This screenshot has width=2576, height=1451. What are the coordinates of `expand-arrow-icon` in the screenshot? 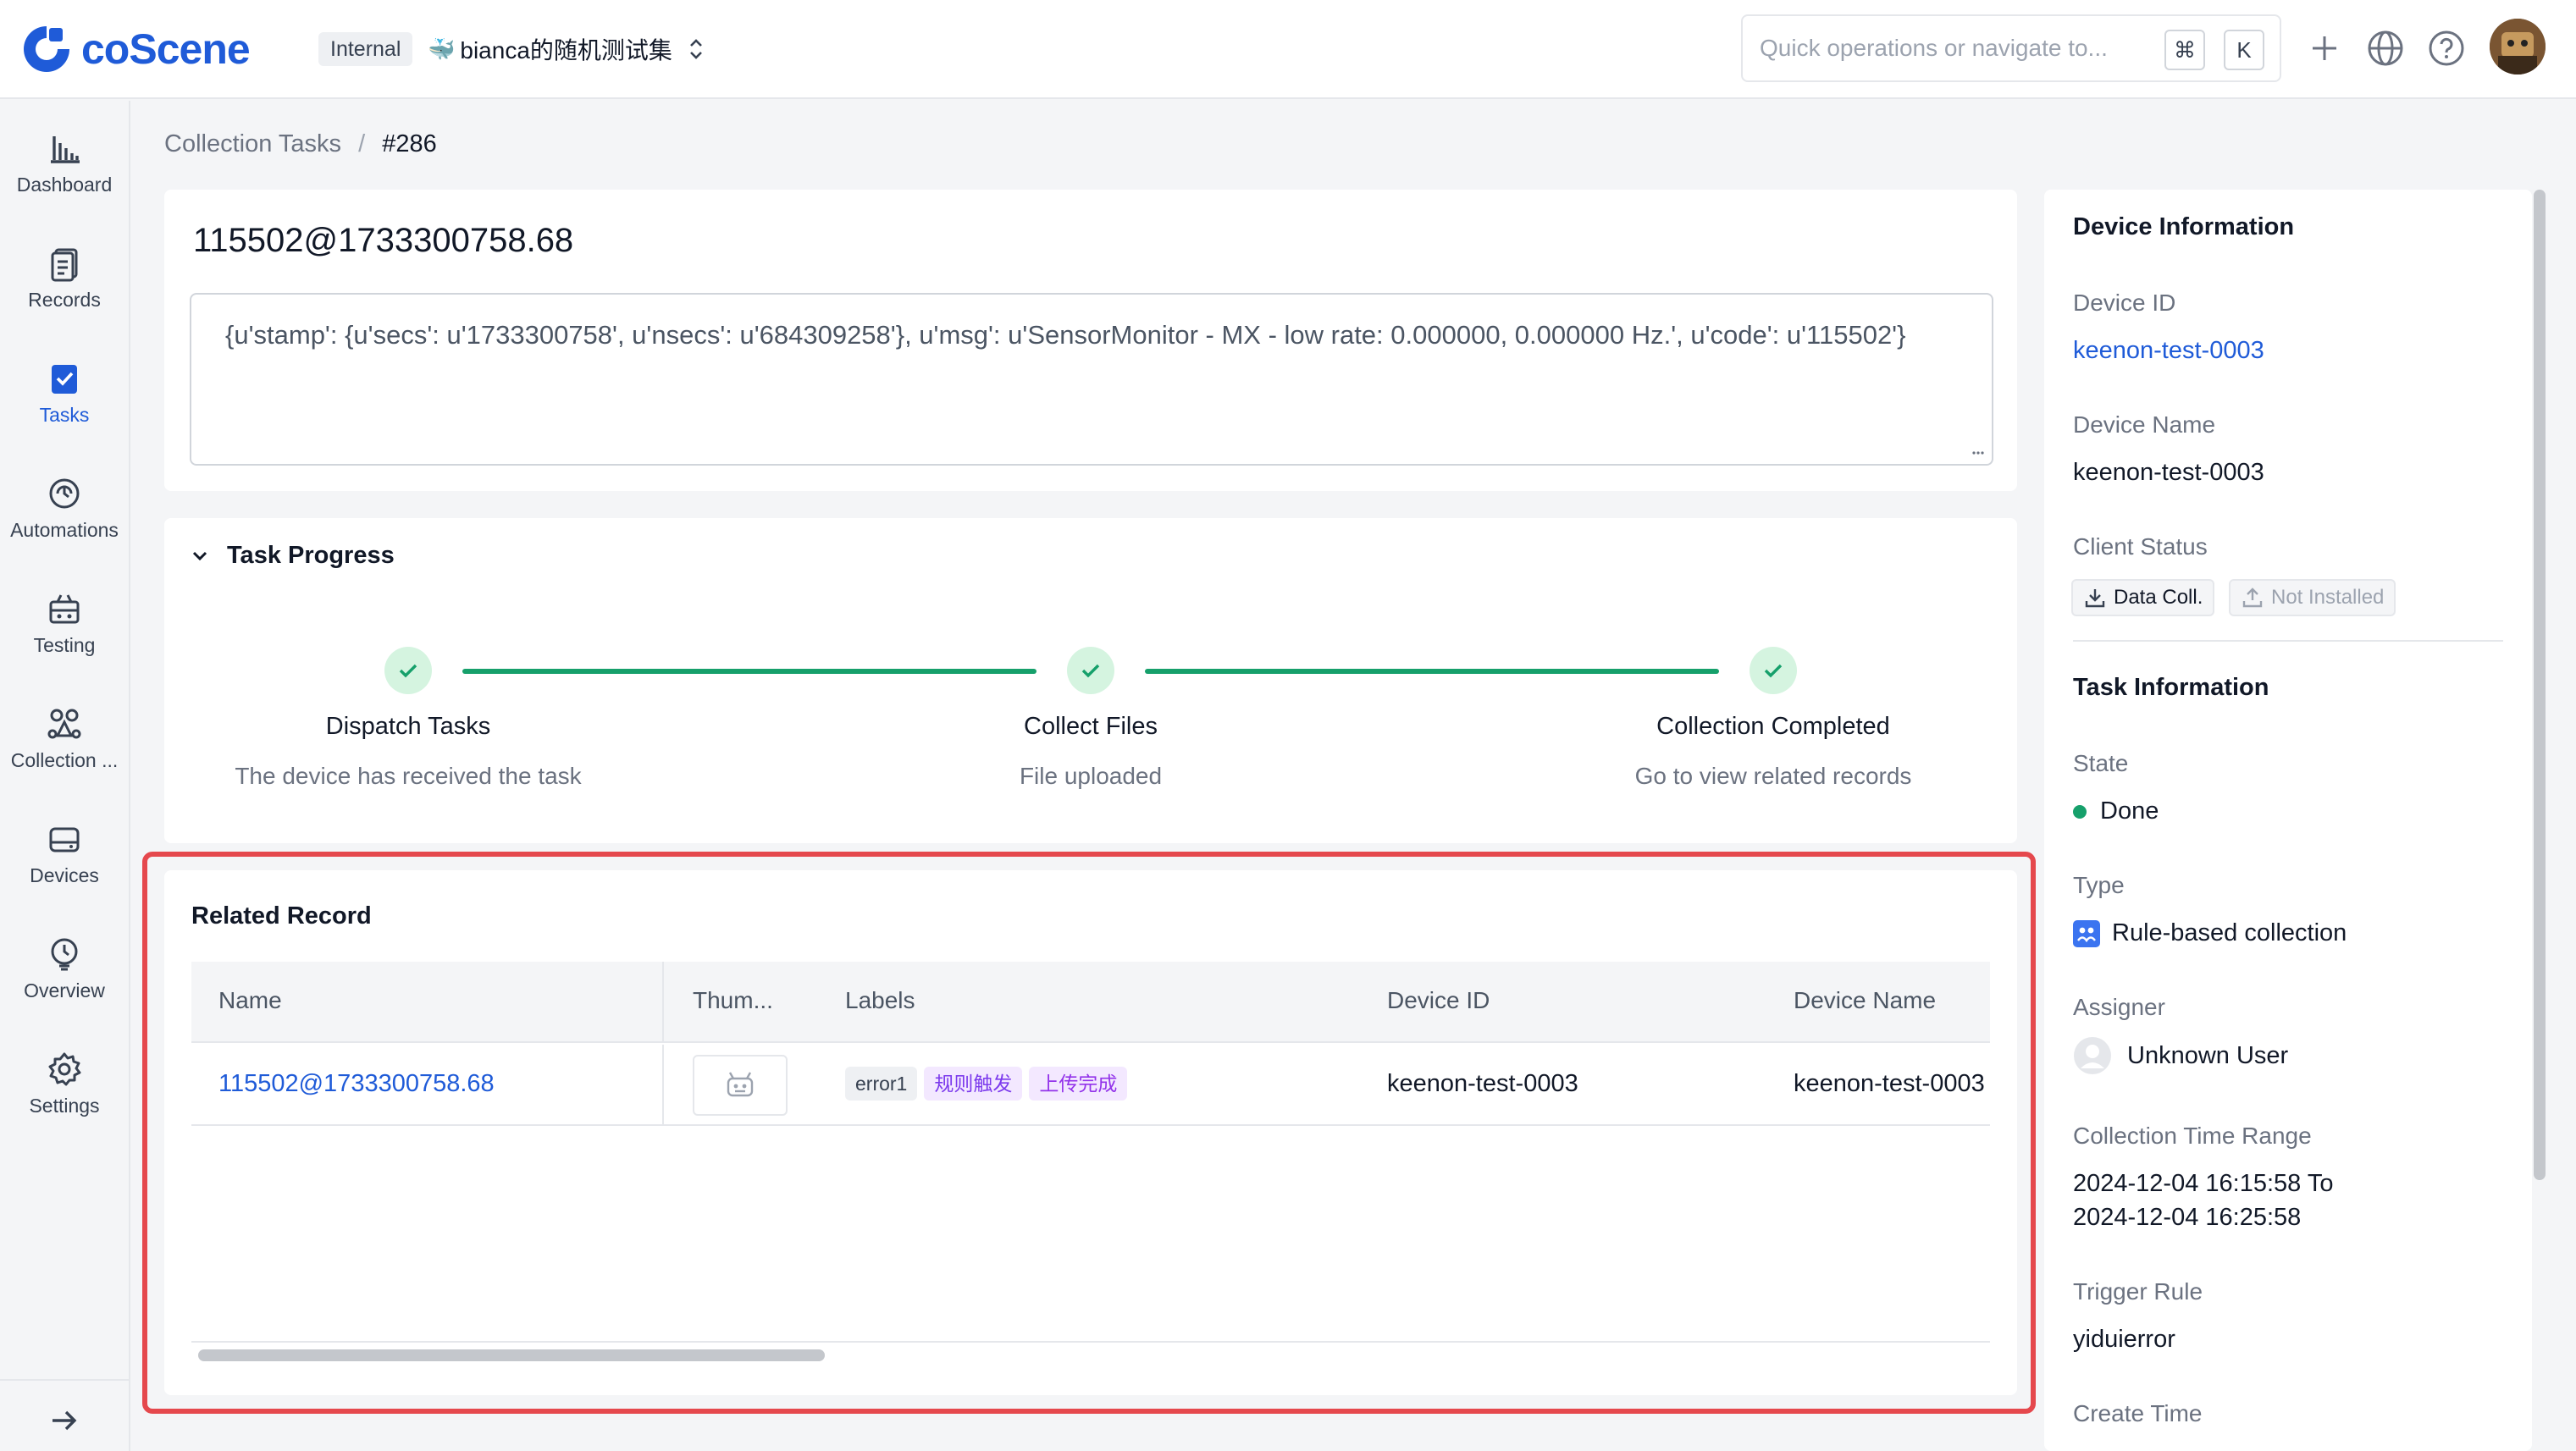 It's located at (64, 1420).